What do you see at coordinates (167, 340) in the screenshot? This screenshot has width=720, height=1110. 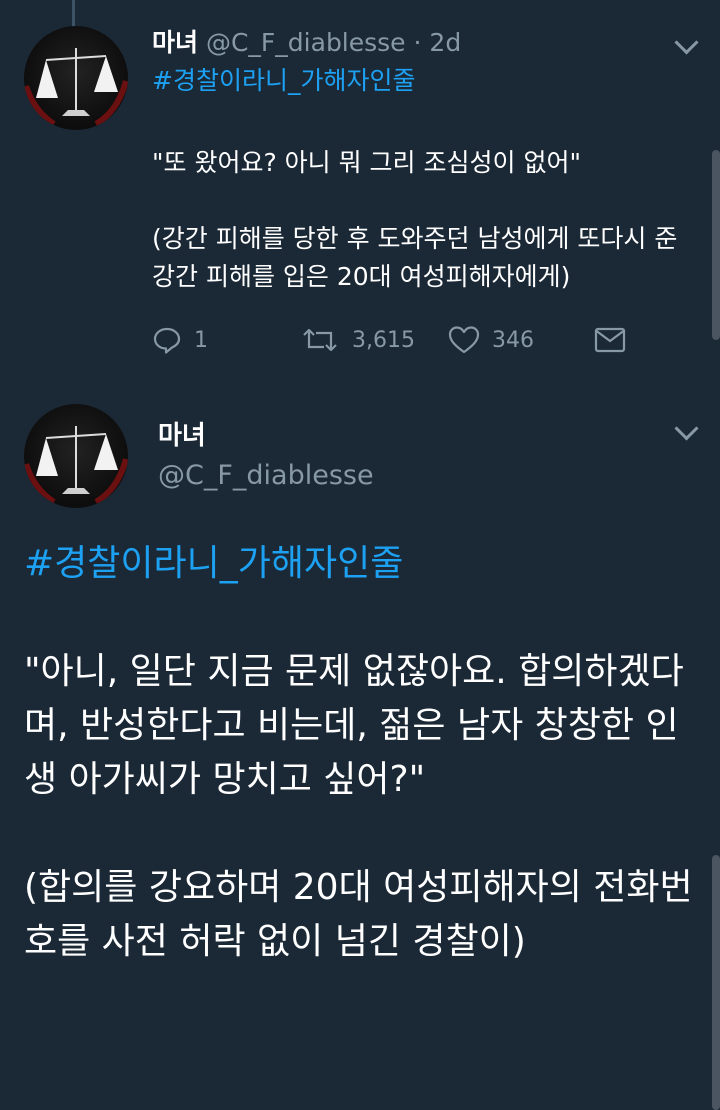 I see `reply-icon` at bounding box center [167, 340].